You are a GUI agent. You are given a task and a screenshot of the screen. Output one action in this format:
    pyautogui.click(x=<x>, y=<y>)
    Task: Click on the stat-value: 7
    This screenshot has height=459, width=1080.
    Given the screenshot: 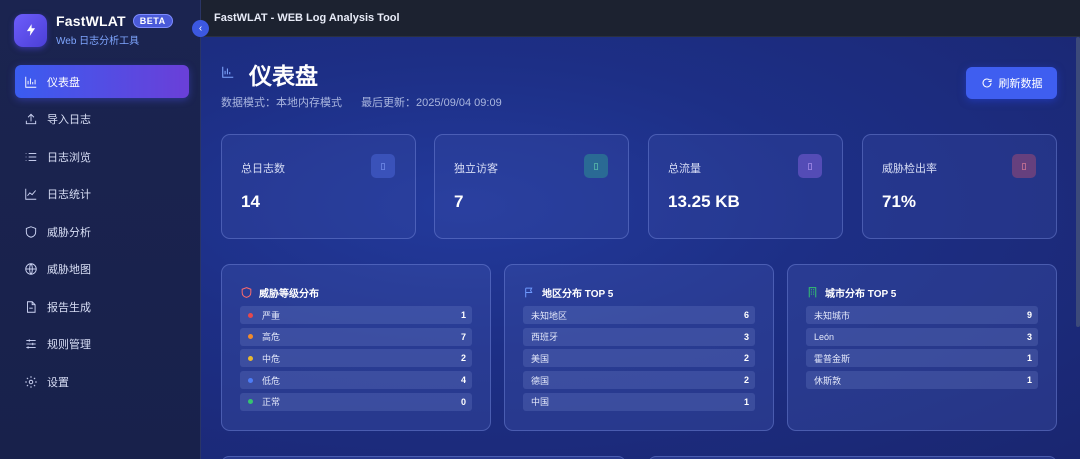 What is the action you would take?
    pyautogui.click(x=459, y=201)
    